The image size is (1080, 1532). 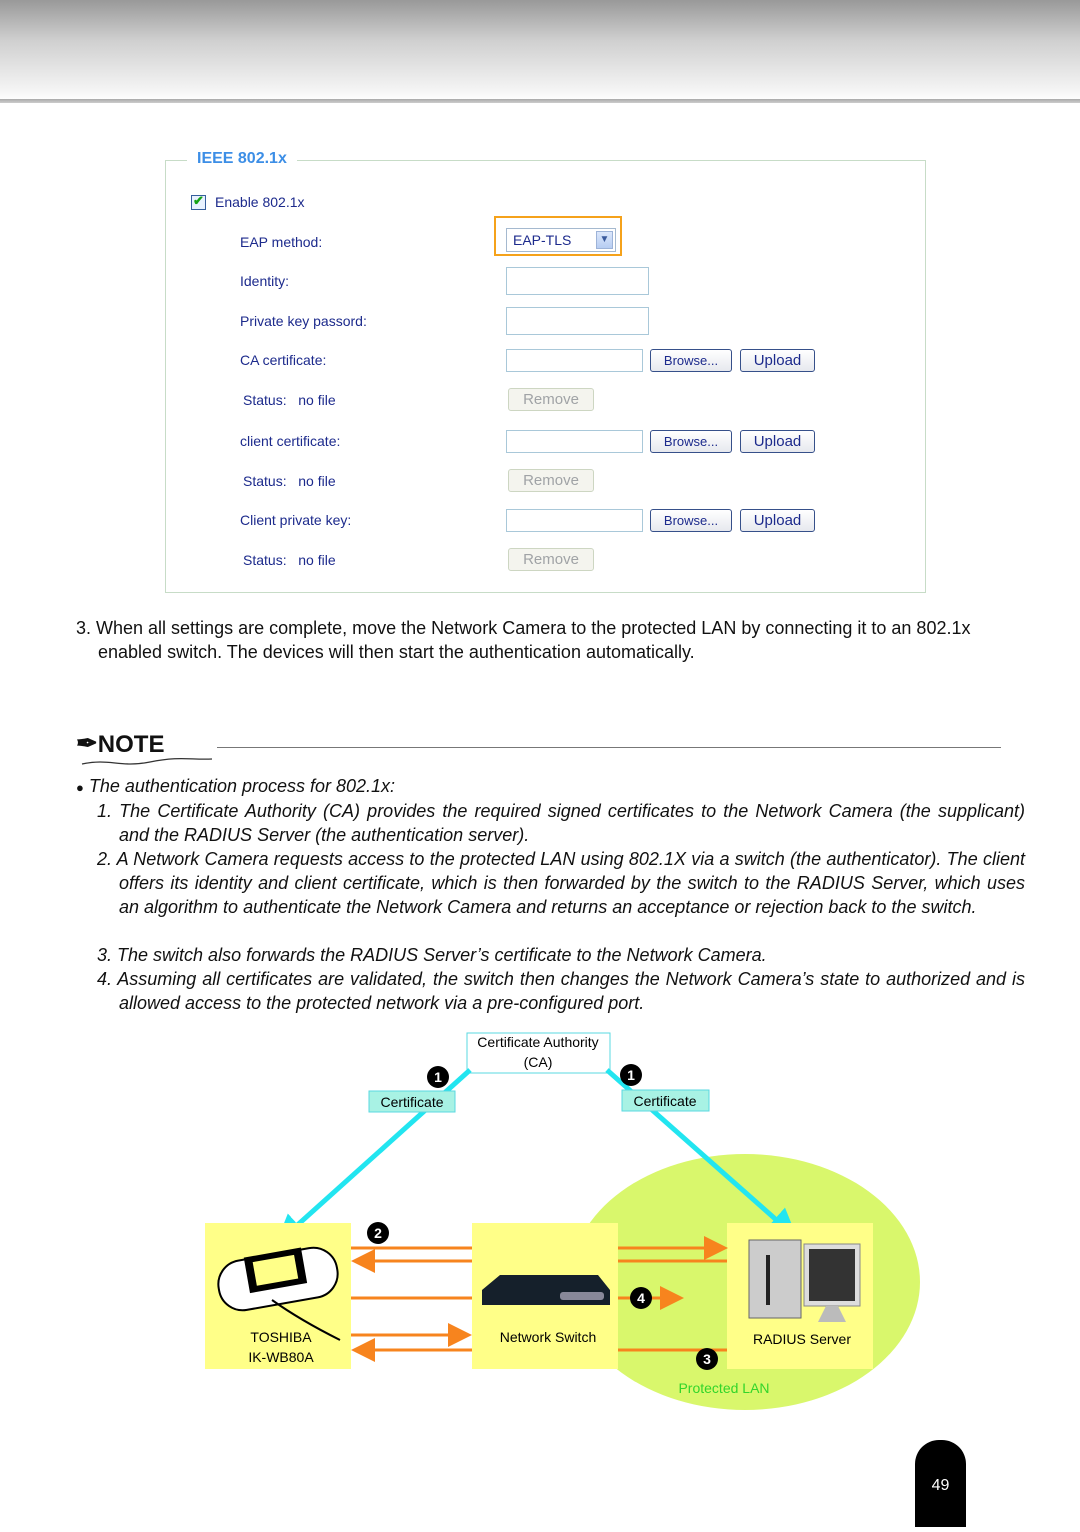 What do you see at coordinates (551, 480) in the screenshot?
I see `client-cert-remove-button: Remove` at bounding box center [551, 480].